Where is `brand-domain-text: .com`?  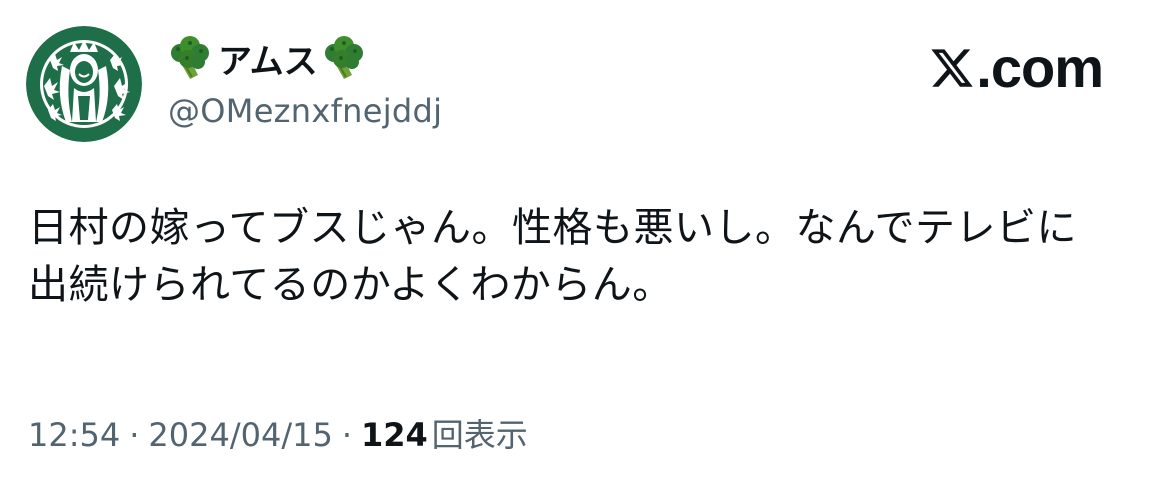
brand-domain-text: .com is located at coordinates (1040, 67).